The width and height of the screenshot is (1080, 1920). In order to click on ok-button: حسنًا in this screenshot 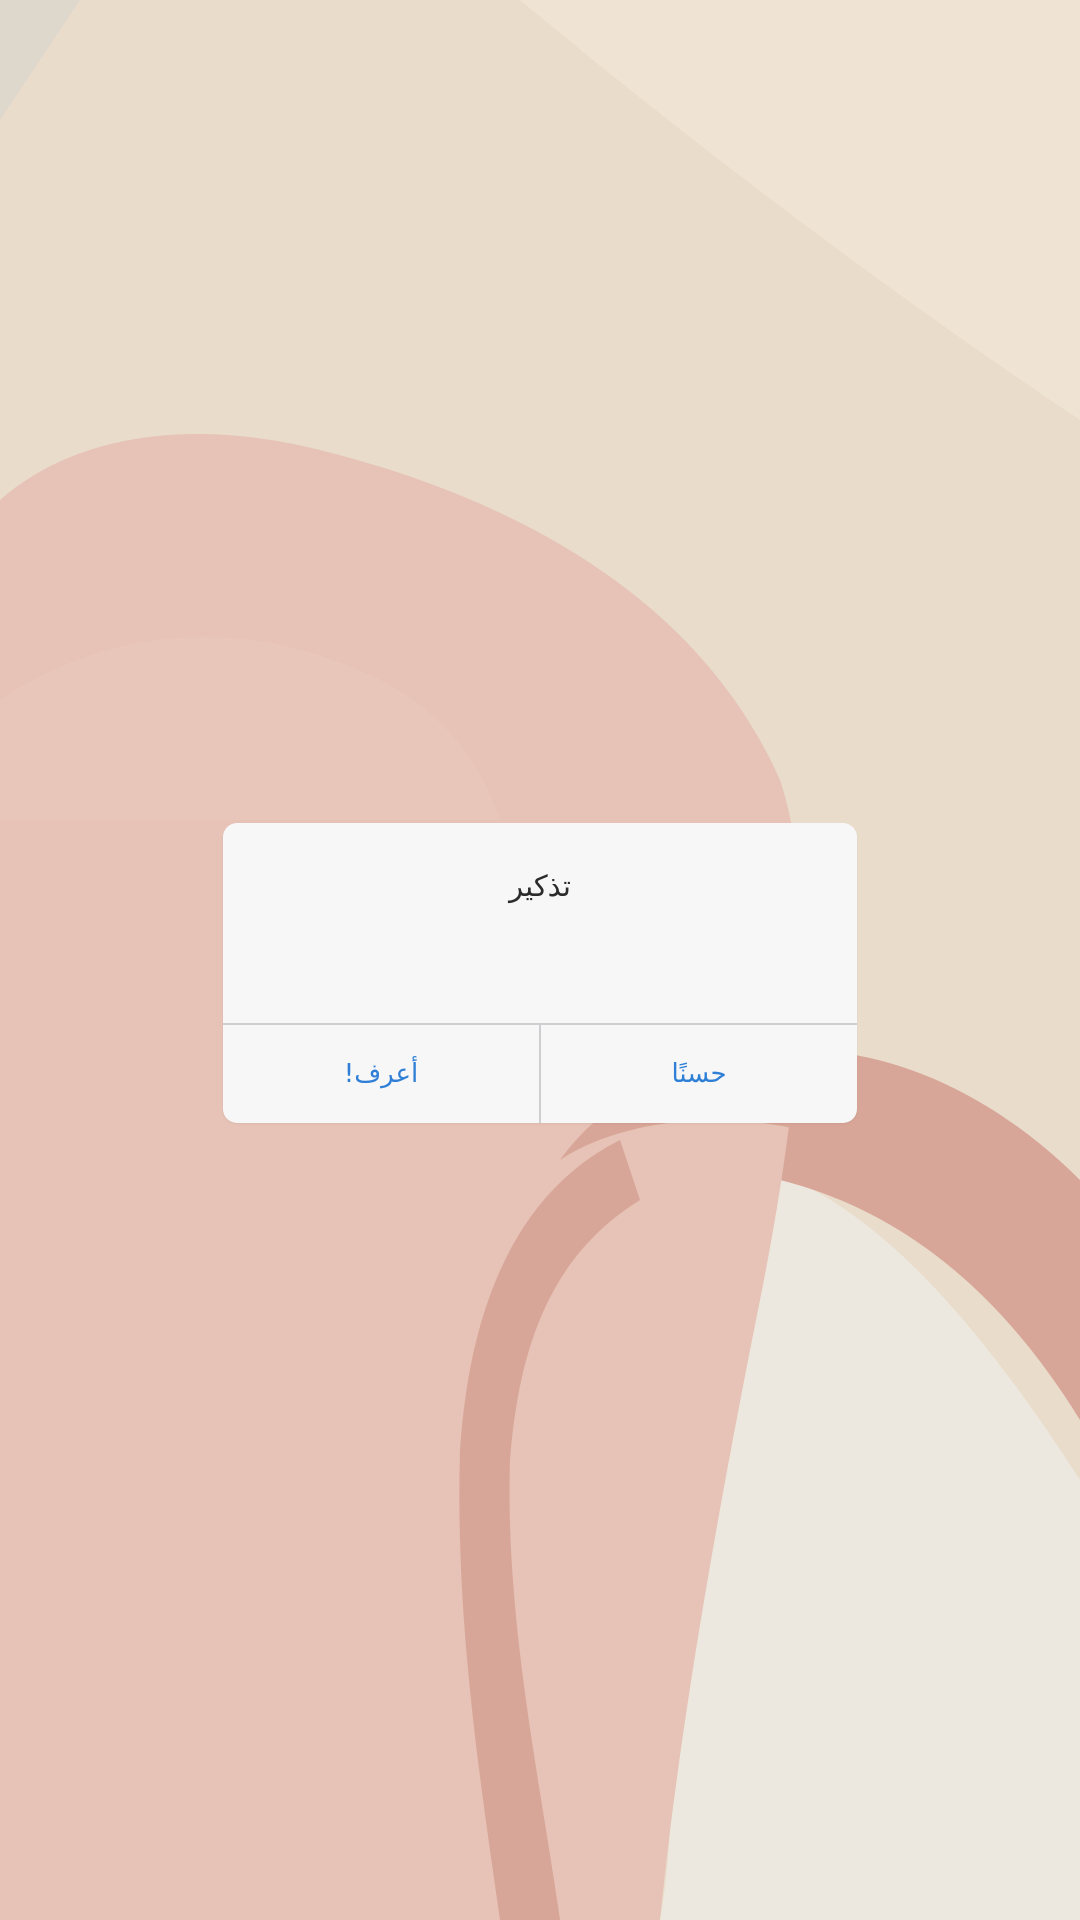, I will do `click(699, 1074)`.